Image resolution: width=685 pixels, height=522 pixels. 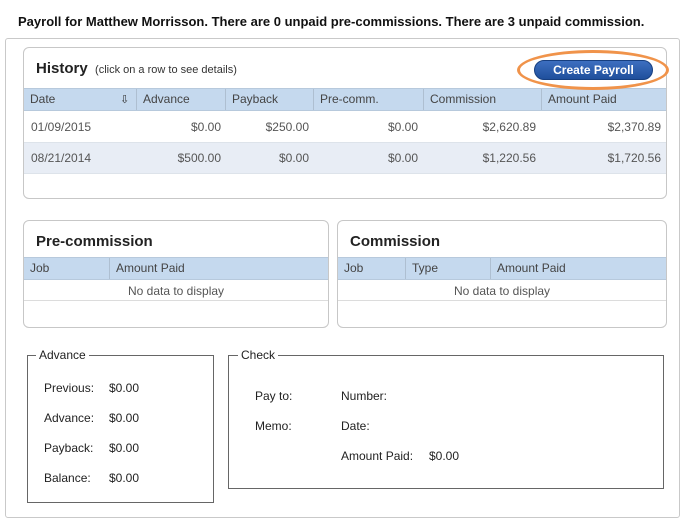 I want to click on amount-paid-value: $0.00, so click(x=444, y=456).